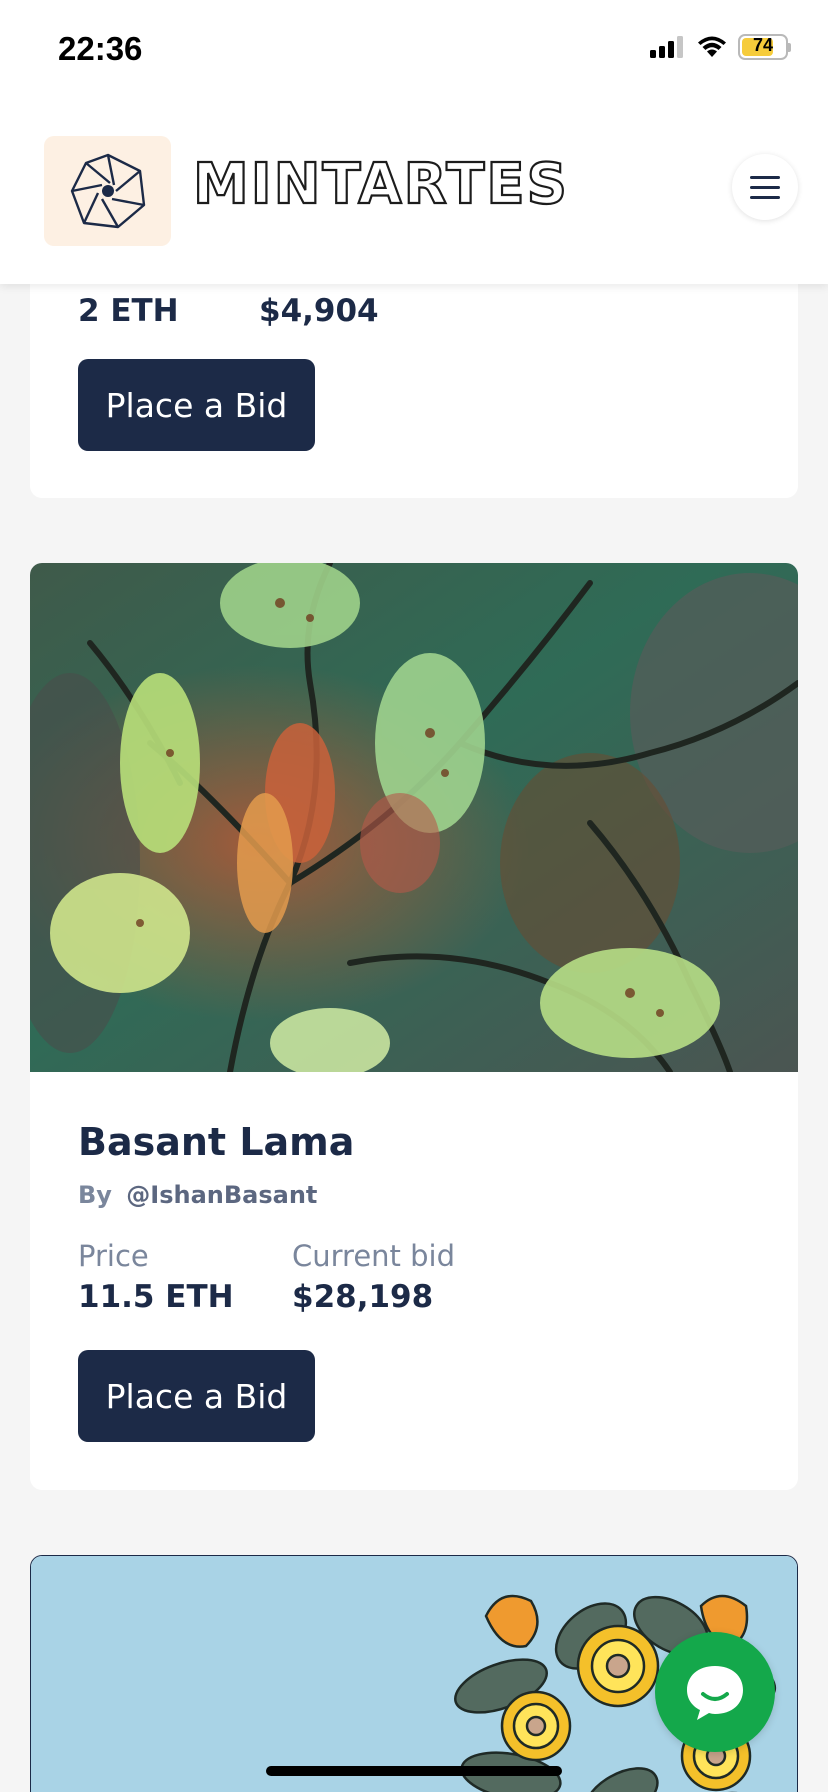 This screenshot has width=828, height=1792. What do you see at coordinates (100, 48) in the screenshot?
I see `status-time: 22:36` at bounding box center [100, 48].